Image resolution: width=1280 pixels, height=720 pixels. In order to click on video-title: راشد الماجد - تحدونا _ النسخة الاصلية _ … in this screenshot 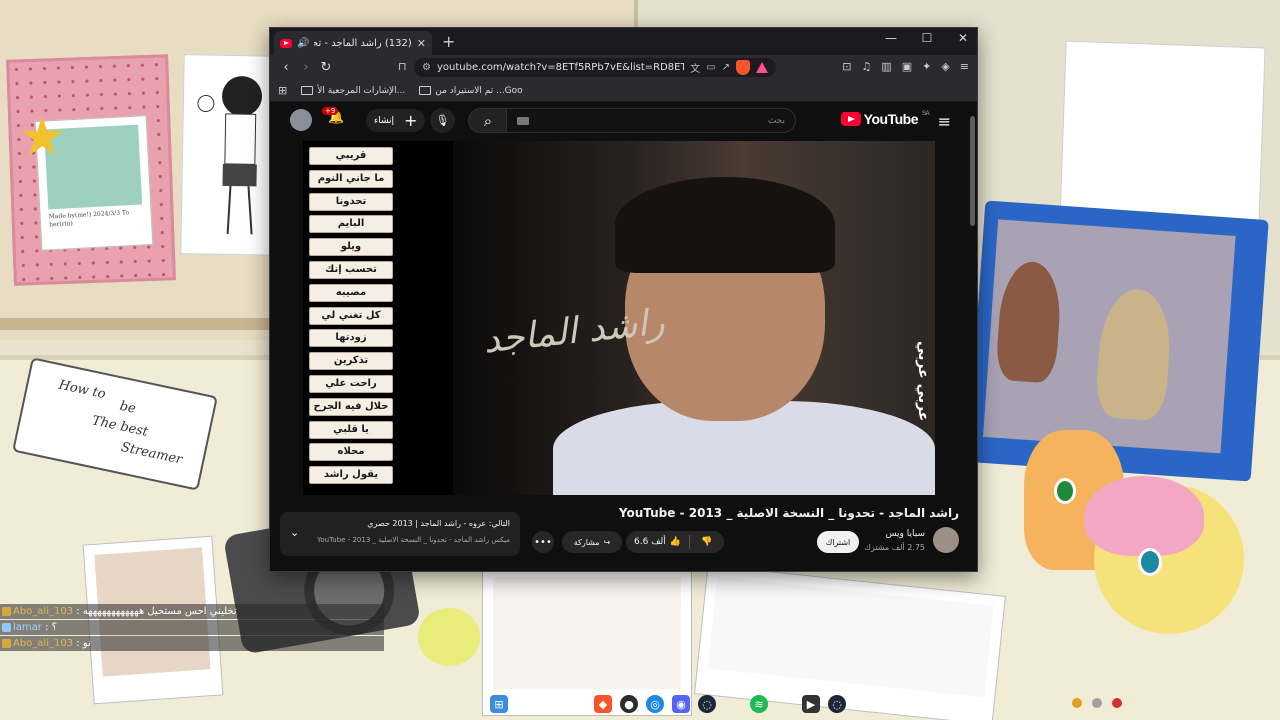, I will do `click(788, 513)`.